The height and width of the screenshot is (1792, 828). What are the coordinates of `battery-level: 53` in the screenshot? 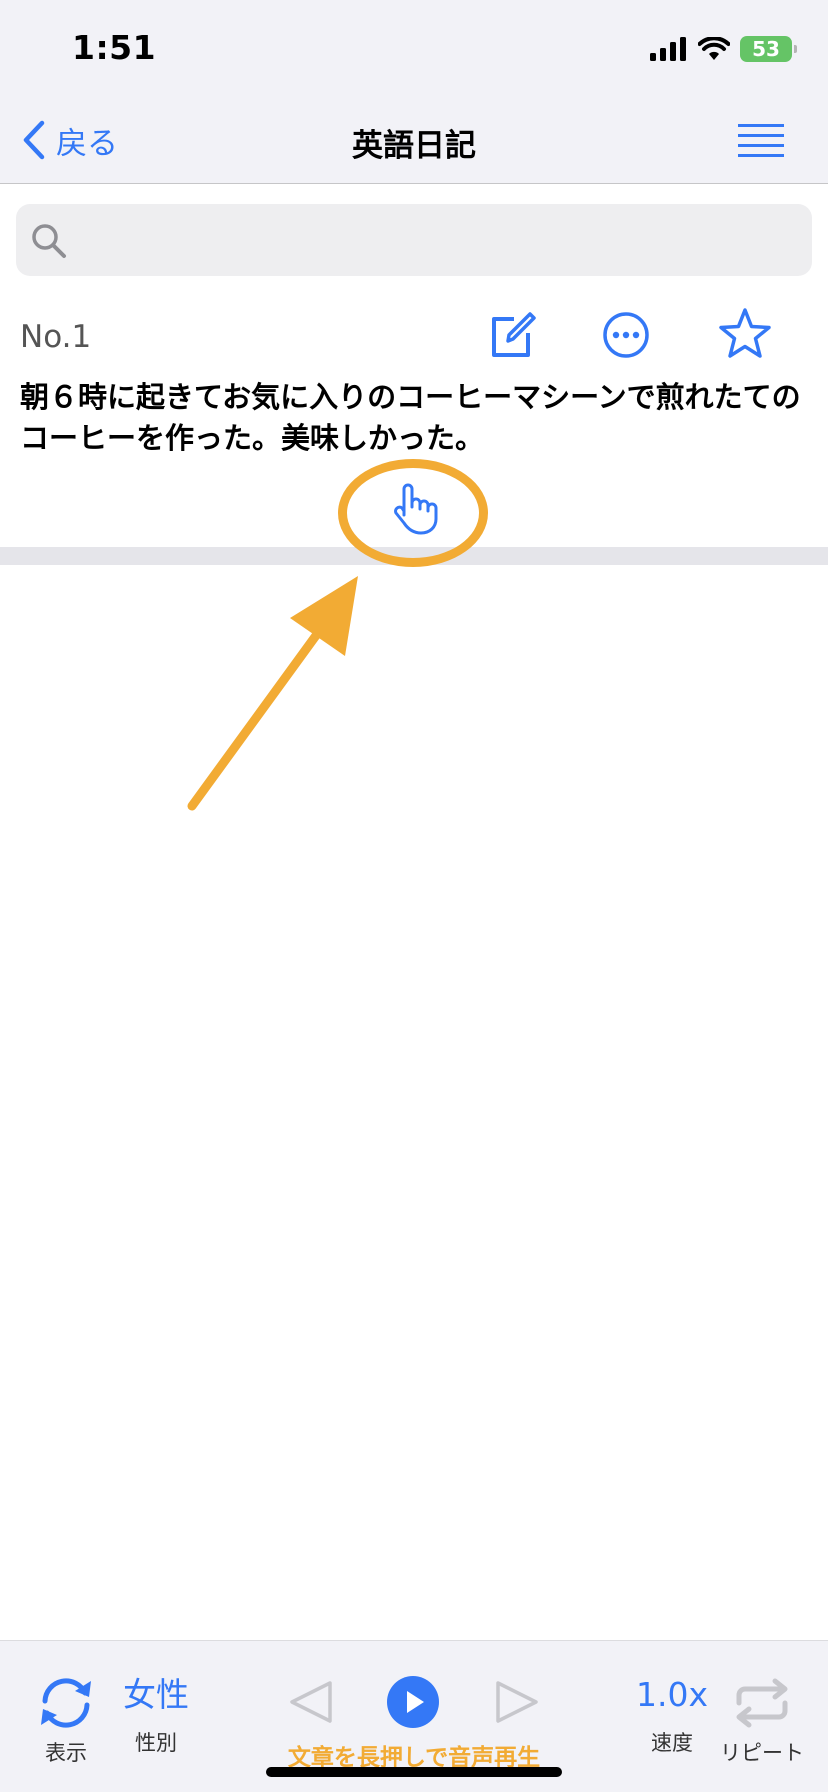 It's located at (766, 49).